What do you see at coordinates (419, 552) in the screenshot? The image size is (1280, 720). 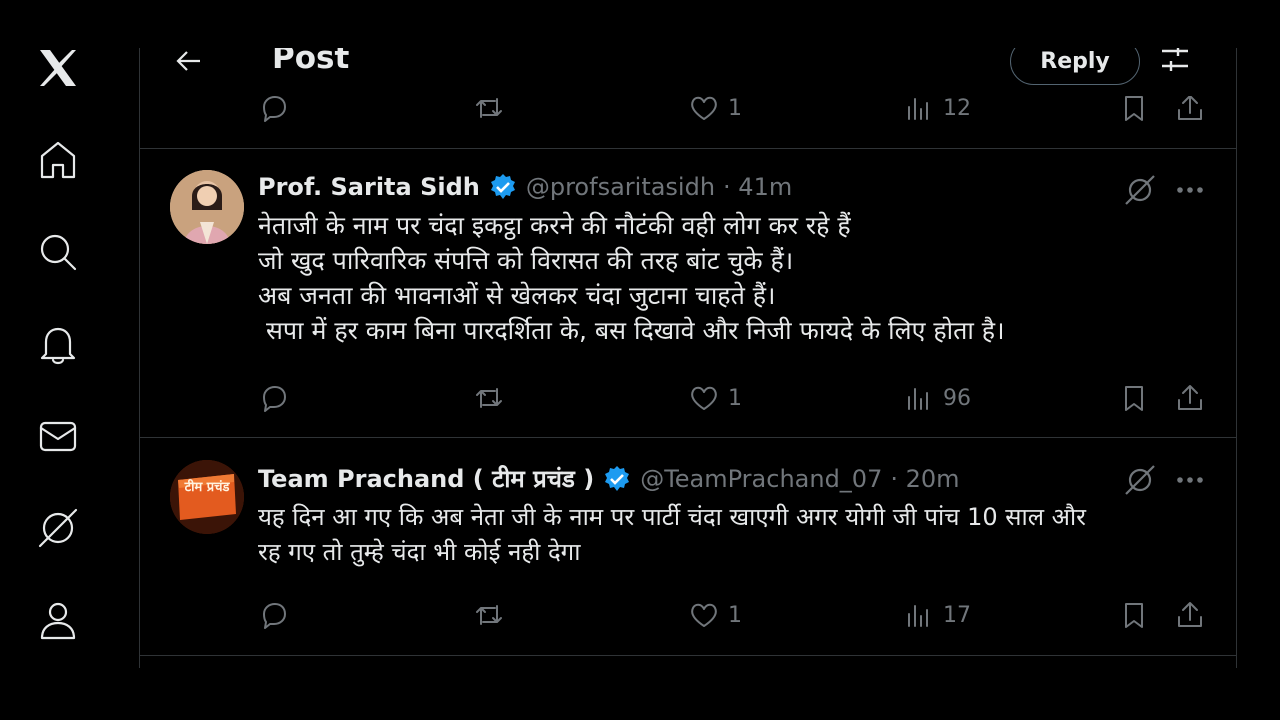 I see `tweet-text-line: रह गए तो तुम्हे चंदा भी कोई नही देगा` at bounding box center [419, 552].